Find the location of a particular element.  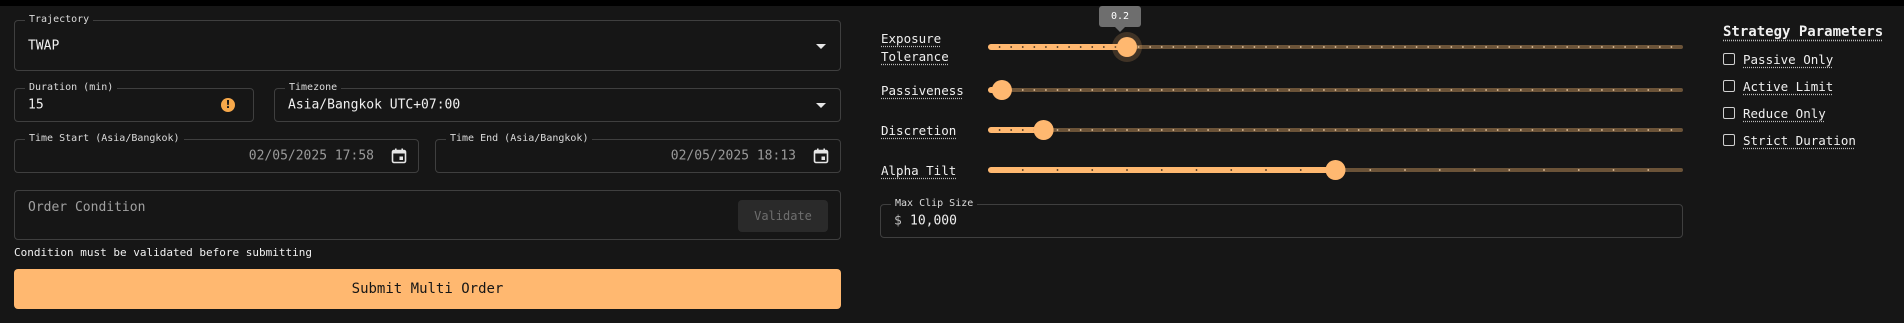

trajectory-value: TWAP is located at coordinates (44, 45).